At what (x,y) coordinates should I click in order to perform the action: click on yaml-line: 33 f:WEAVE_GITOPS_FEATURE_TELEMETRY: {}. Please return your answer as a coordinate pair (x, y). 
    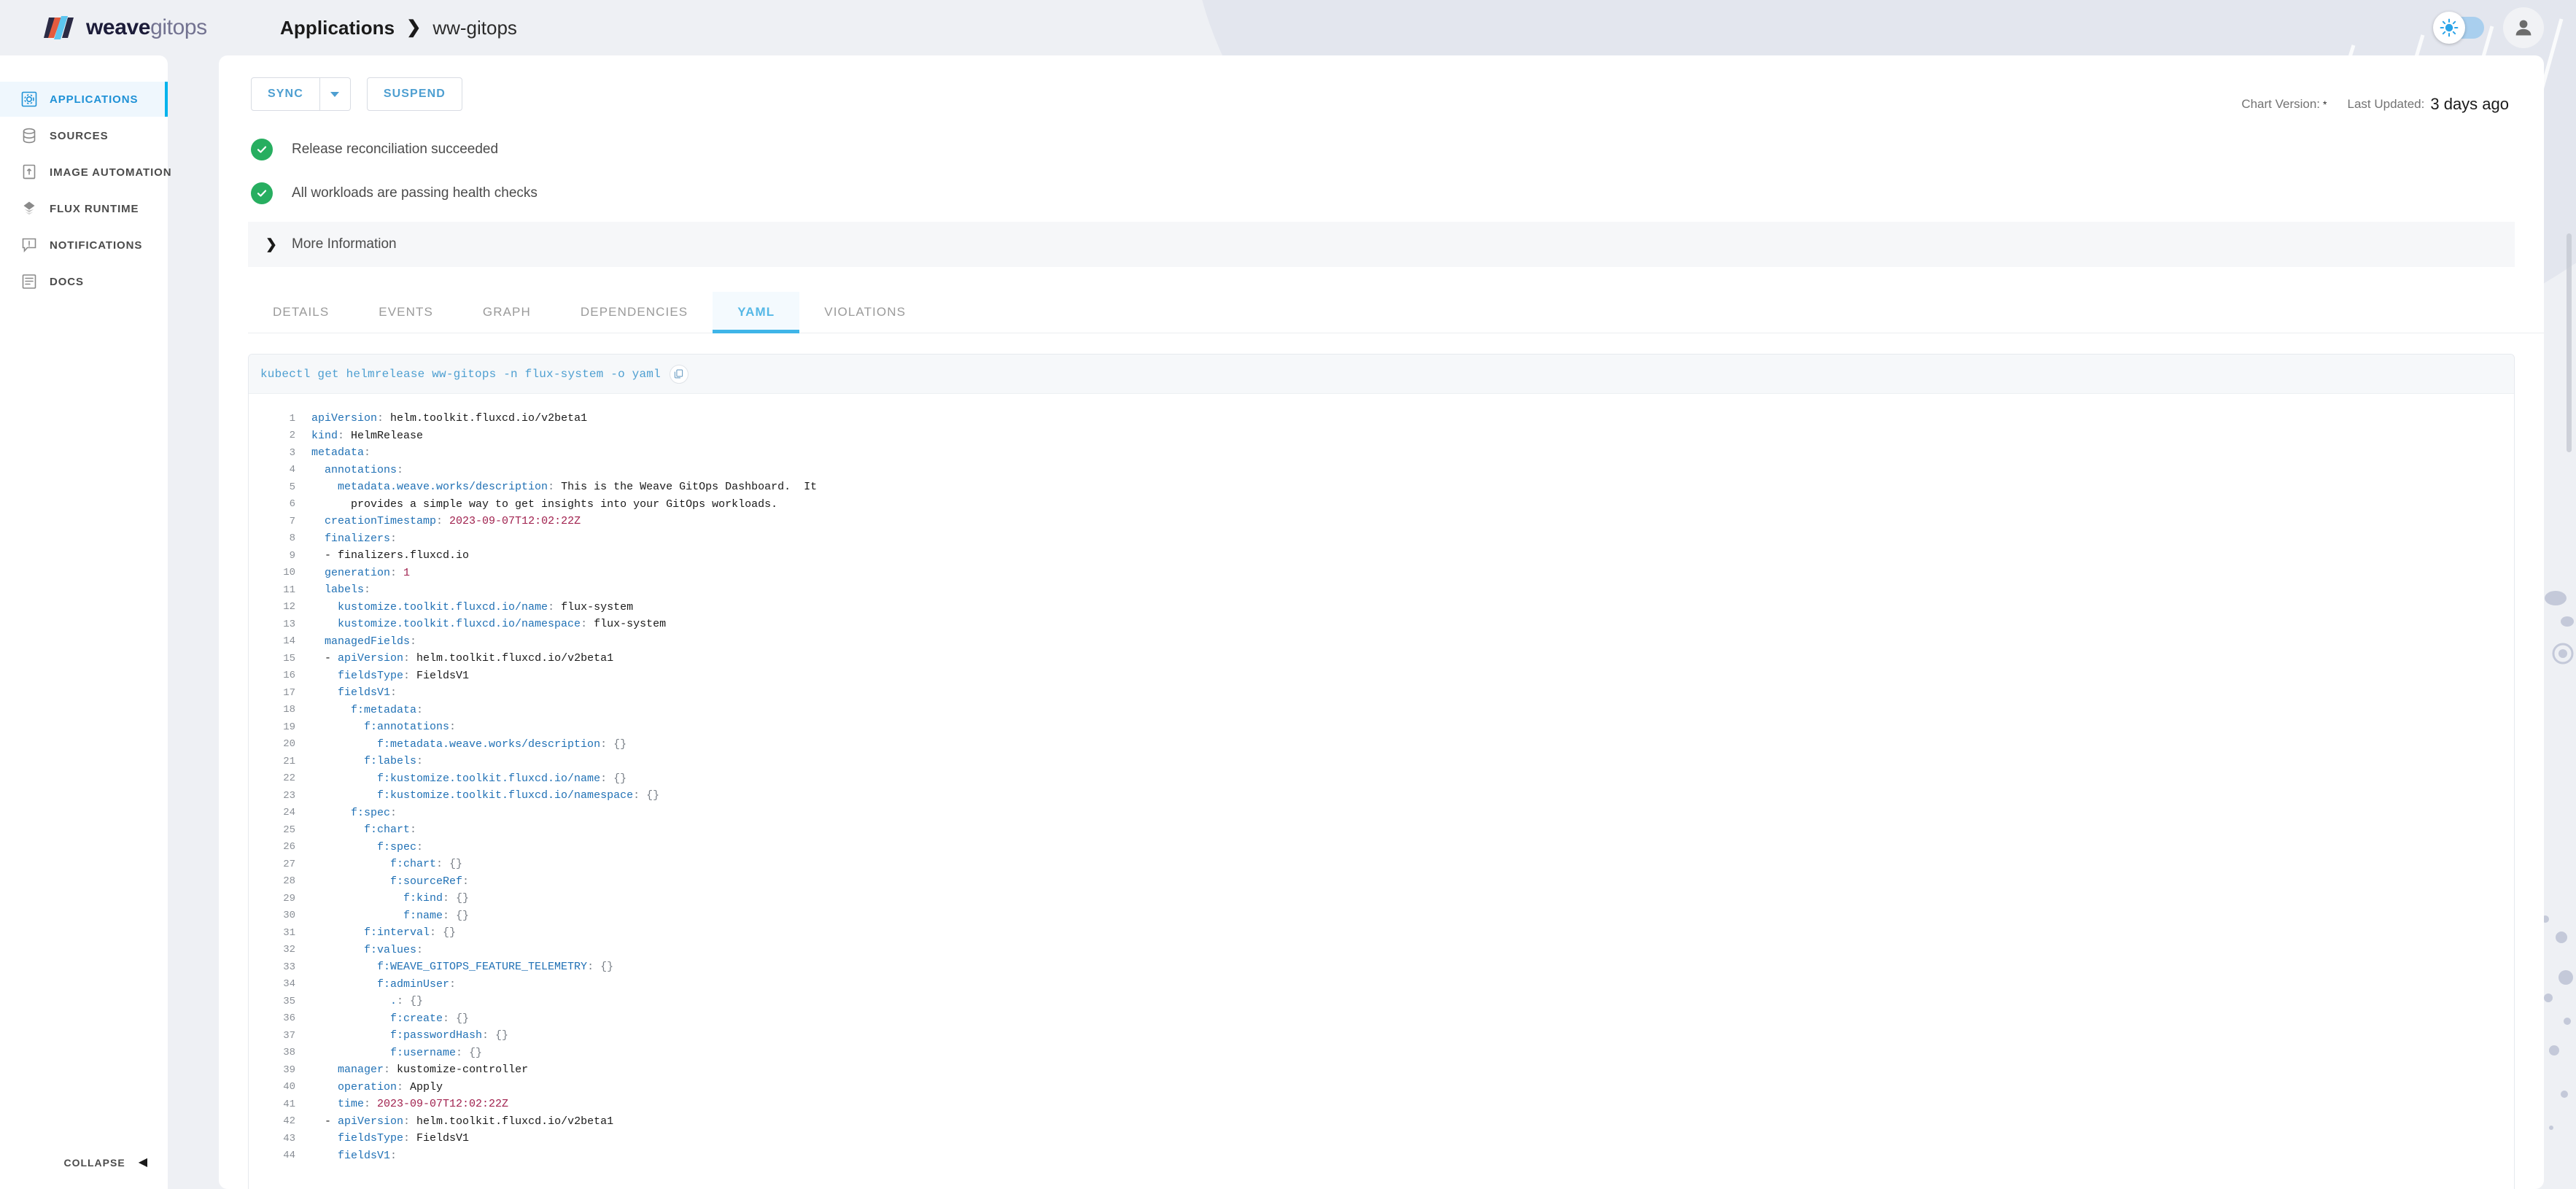
    Looking at the image, I should click on (1382, 967).